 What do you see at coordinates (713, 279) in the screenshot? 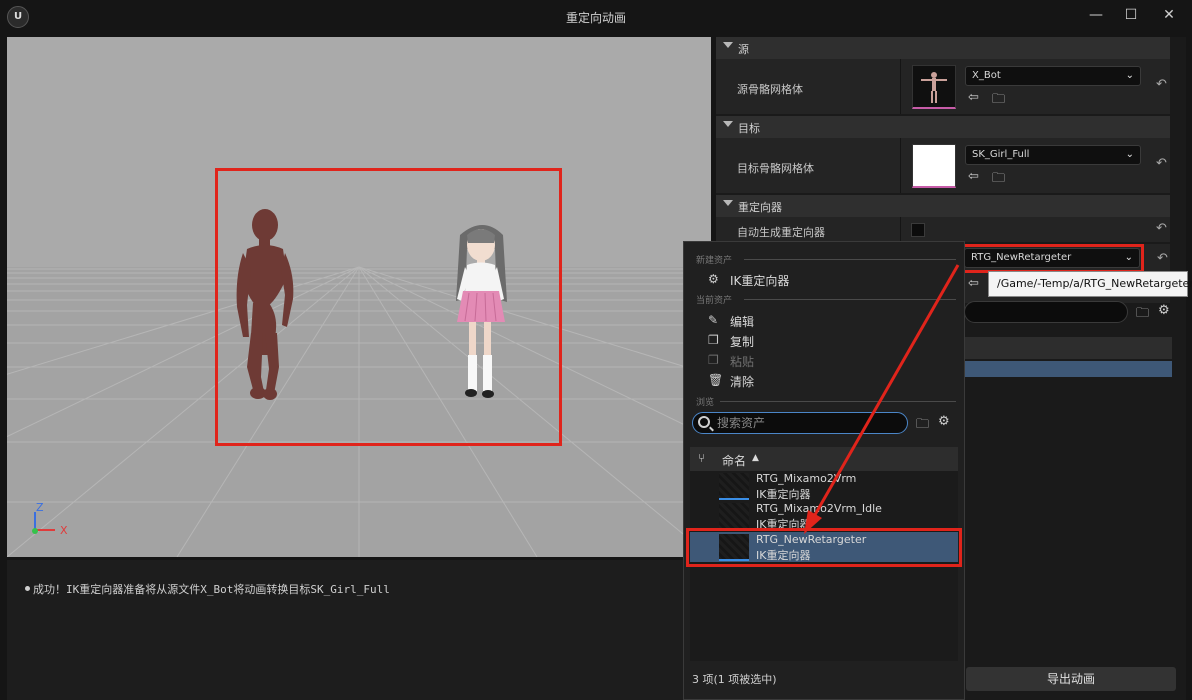
I see `ik-retargeter-icon: ⚙` at bounding box center [713, 279].